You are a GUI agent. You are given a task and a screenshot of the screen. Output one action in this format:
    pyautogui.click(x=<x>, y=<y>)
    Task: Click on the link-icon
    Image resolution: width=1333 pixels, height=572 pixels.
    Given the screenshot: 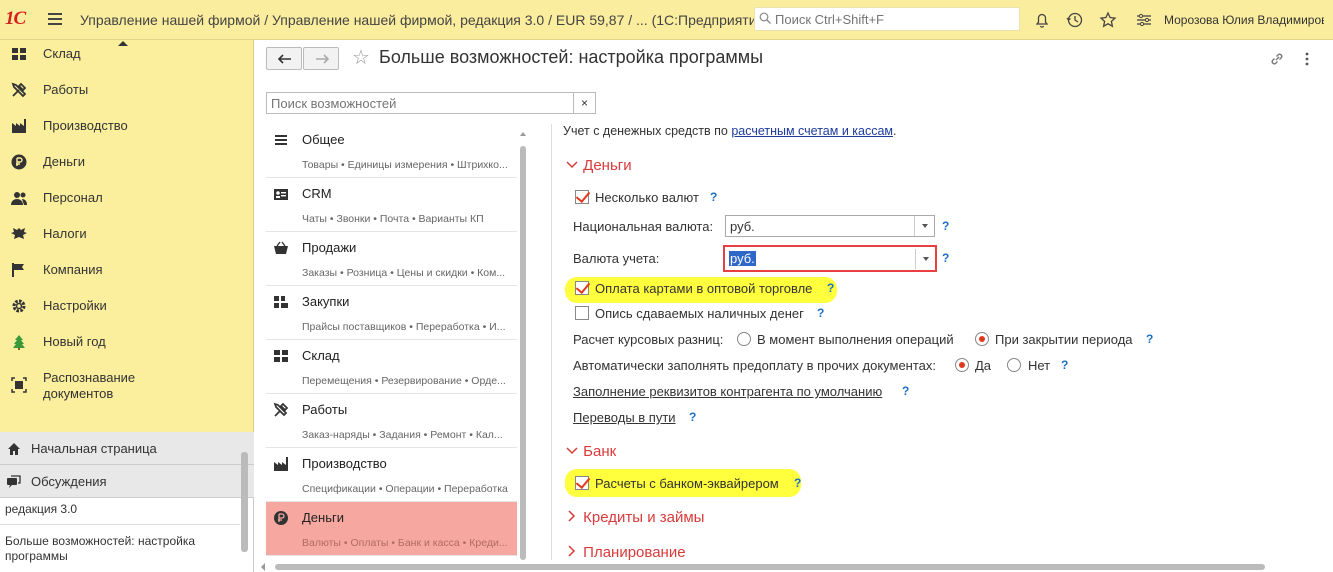 What is the action you would take?
    pyautogui.click(x=1277, y=59)
    